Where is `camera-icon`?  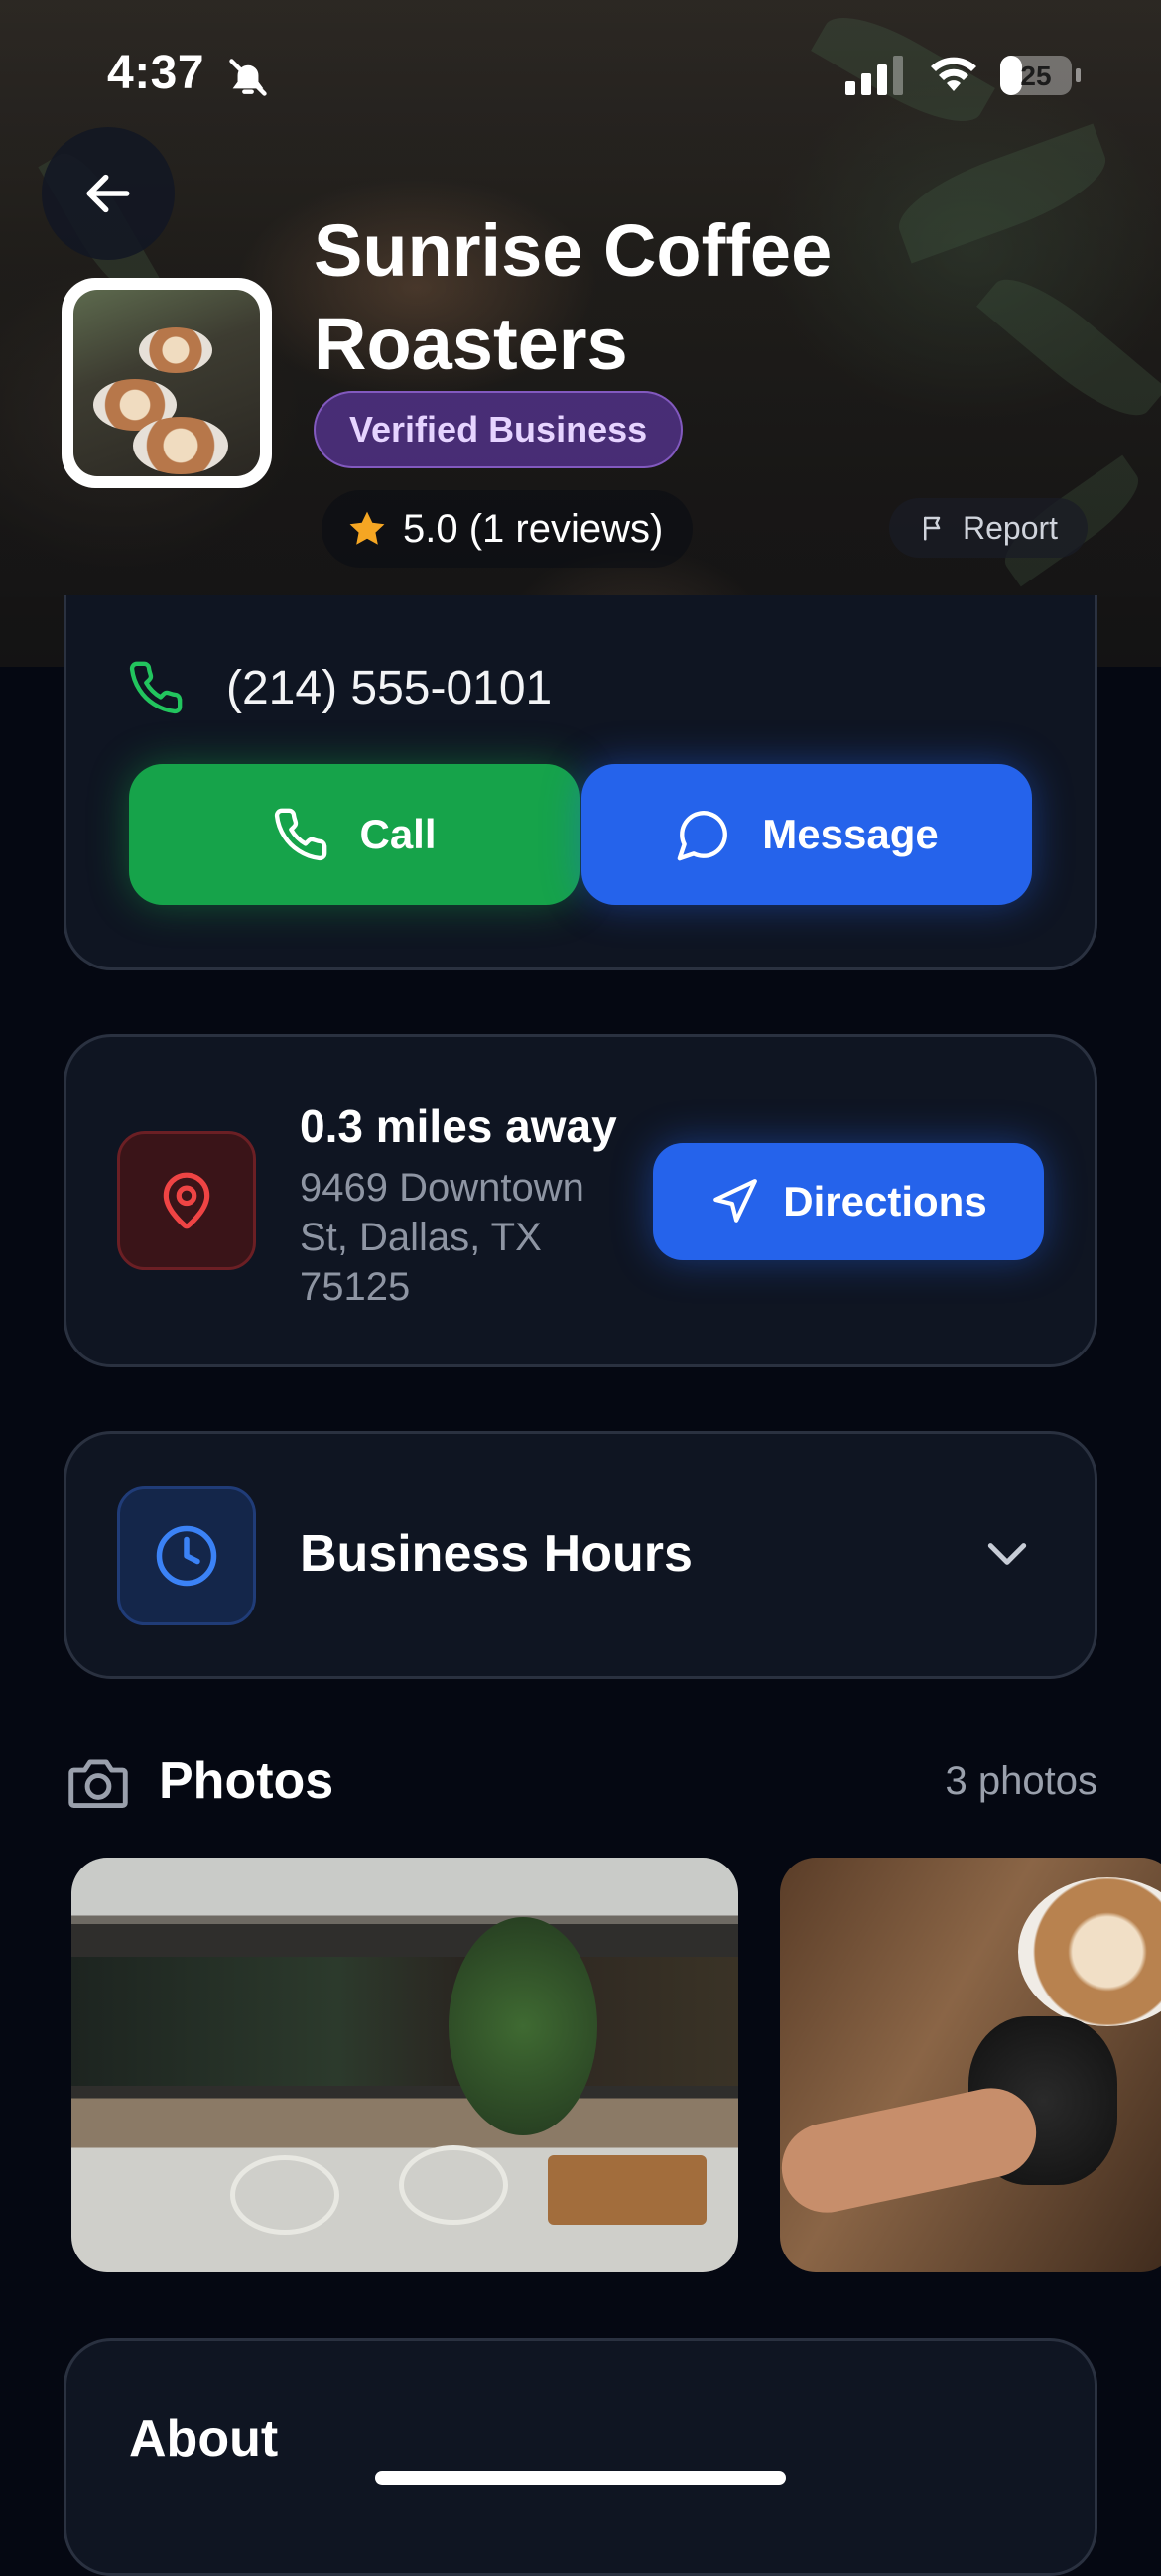 camera-icon is located at coordinates (98, 1784).